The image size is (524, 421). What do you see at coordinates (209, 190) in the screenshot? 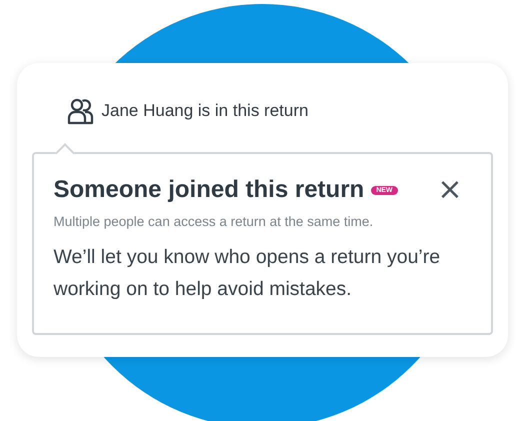
I see `popover-title: Someone joined this return` at bounding box center [209, 190].